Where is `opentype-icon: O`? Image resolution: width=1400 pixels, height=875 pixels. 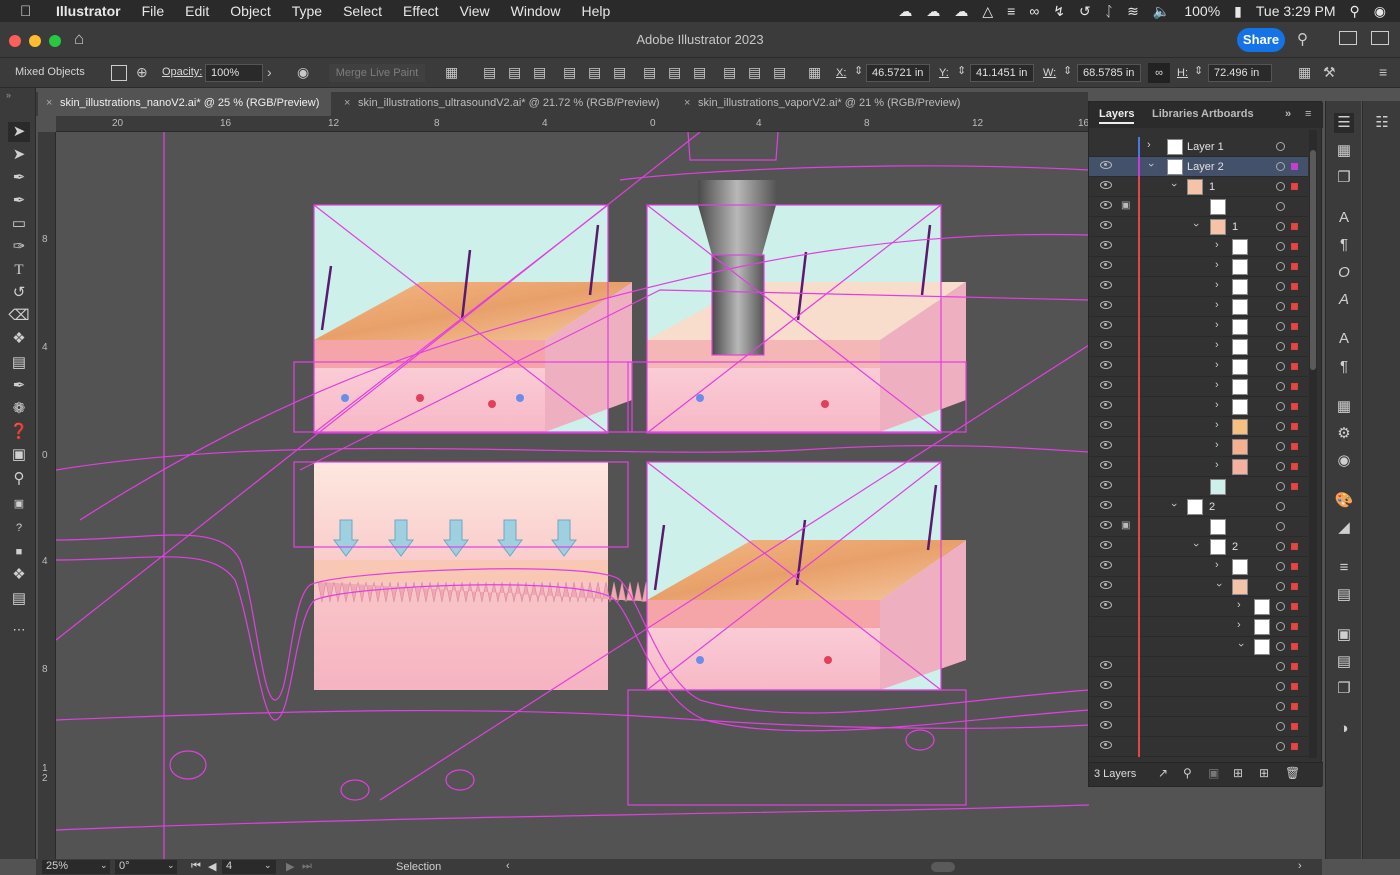
opentype-icon: O is located at coordinates (1344, 273).